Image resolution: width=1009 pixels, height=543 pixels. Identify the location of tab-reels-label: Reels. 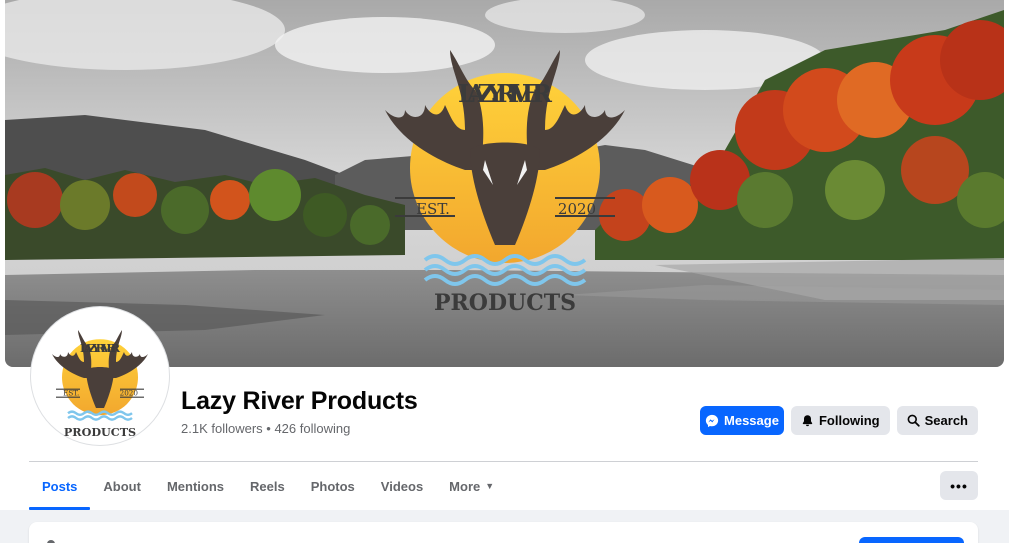
(267, 486).